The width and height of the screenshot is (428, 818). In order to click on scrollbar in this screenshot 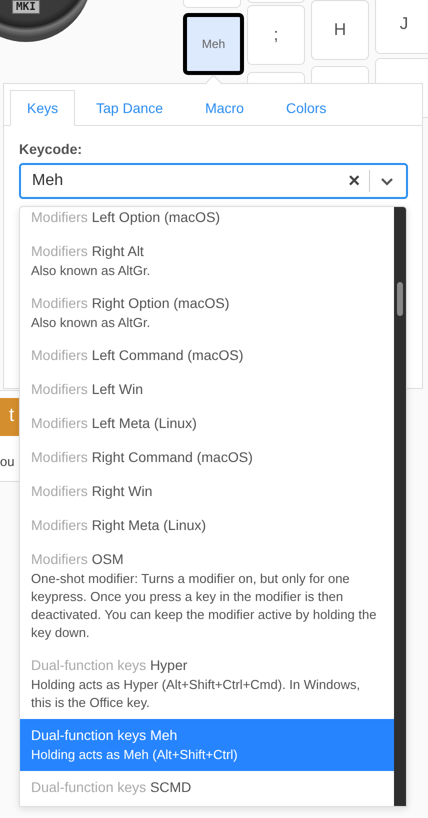, I will do `click(400, 506)`.